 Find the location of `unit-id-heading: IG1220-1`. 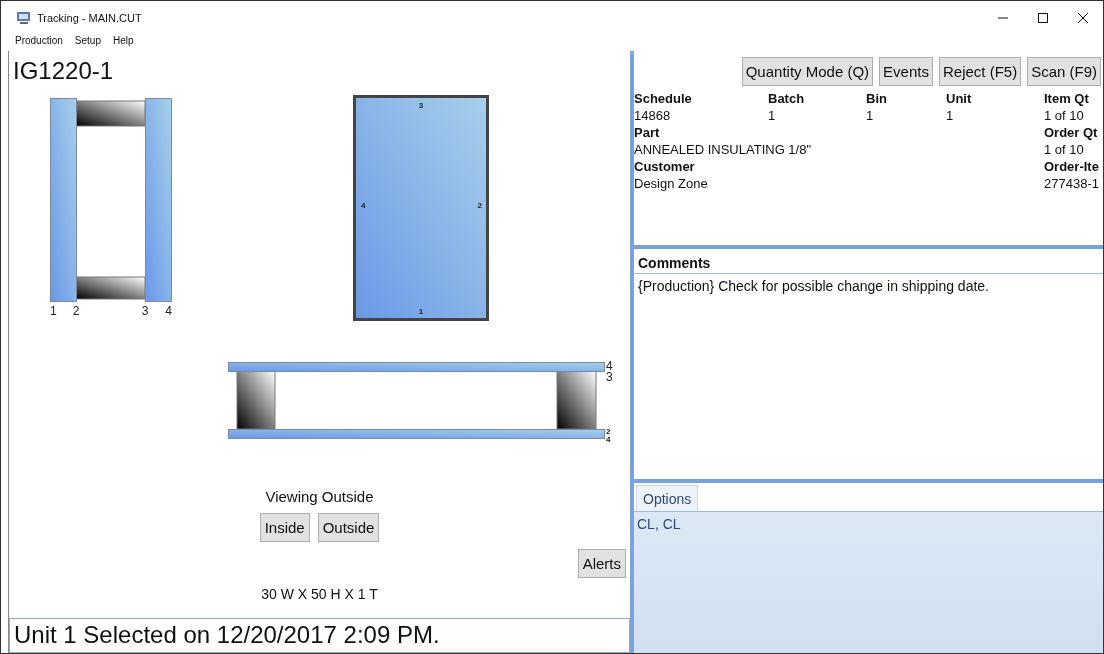

unit-id-heading: IG1220-1 is located at coordinates (63, 71).